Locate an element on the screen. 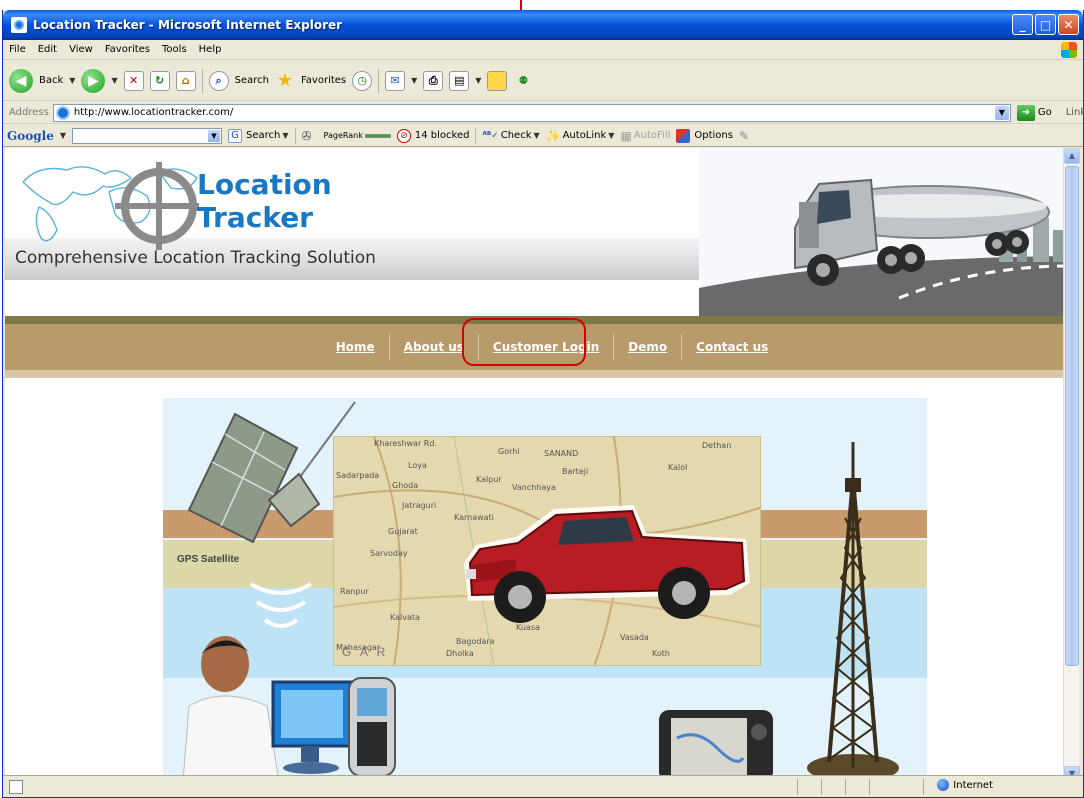 This screenshot has width=1084, height=798. go-label: Go is located at coordinates (1045, 112).